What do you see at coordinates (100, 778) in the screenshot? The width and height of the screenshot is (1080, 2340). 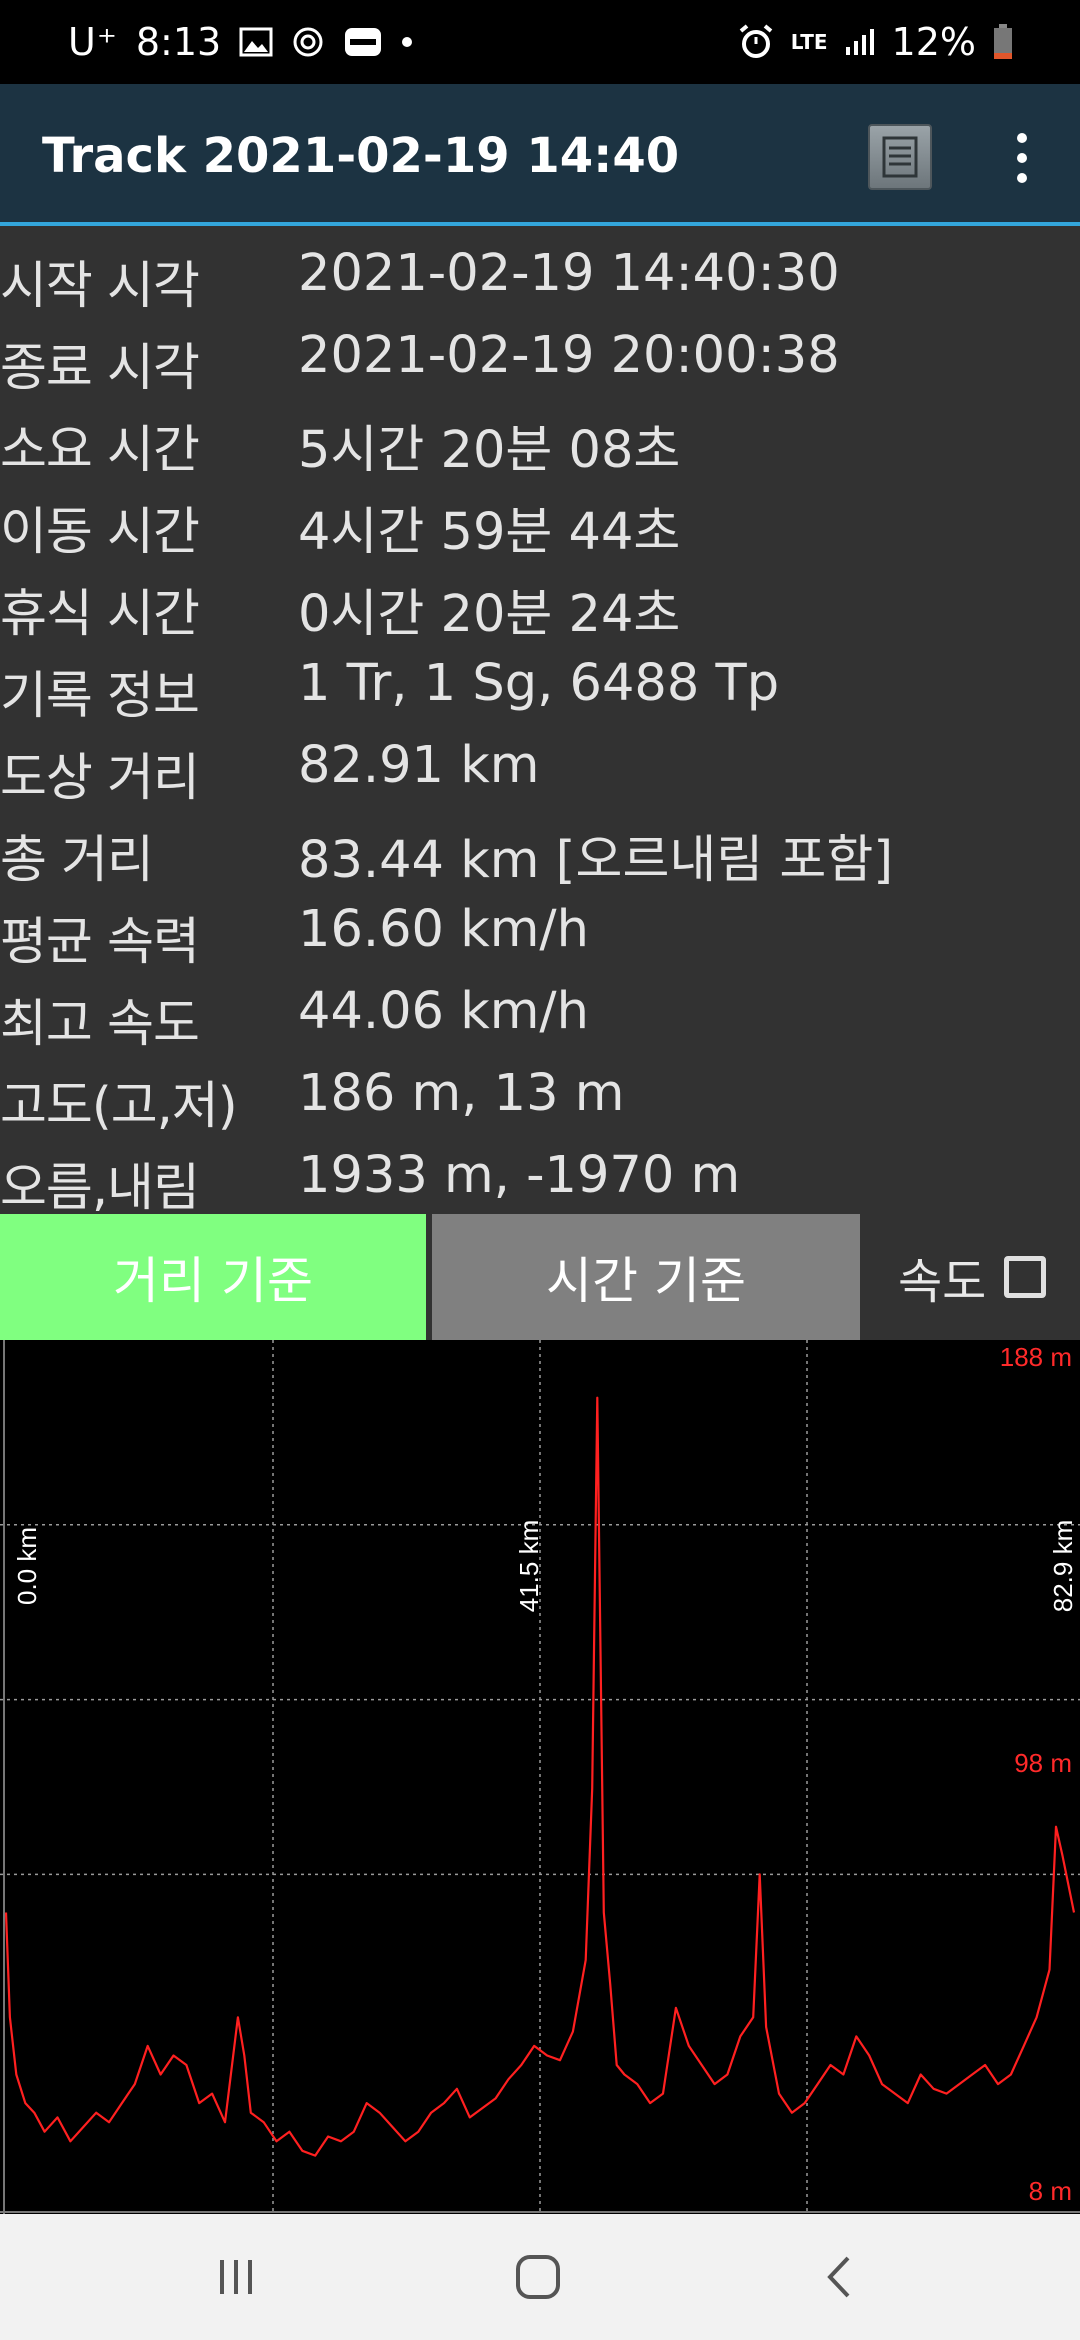 I see `info-label: 도상 거리` at bounding box center [100, 778].